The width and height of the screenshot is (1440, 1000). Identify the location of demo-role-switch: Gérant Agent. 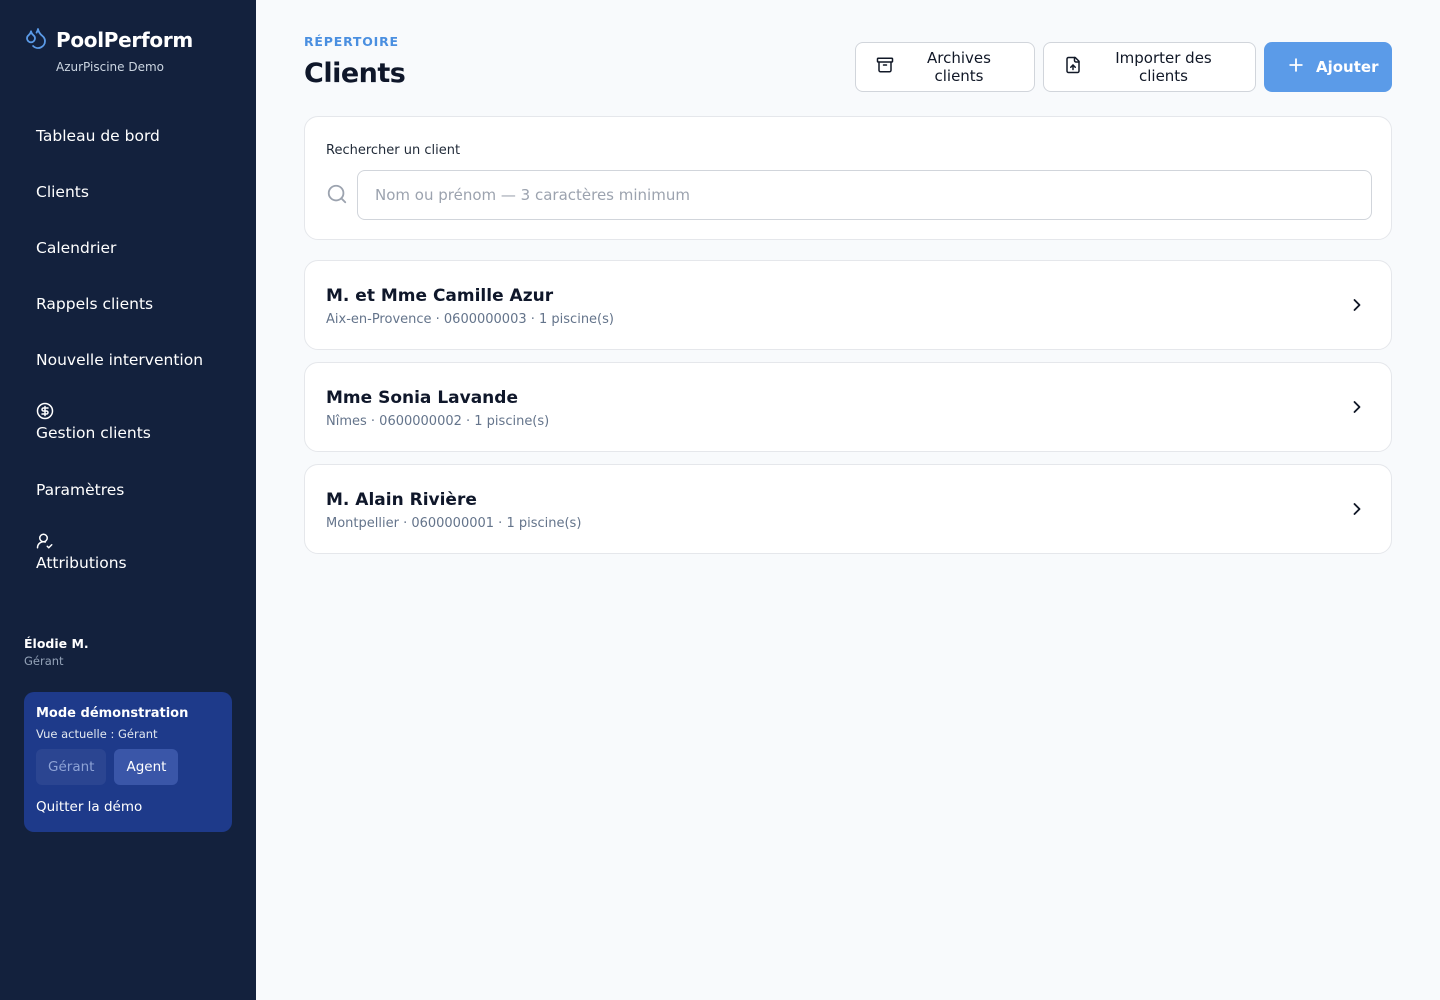
(128, 767).